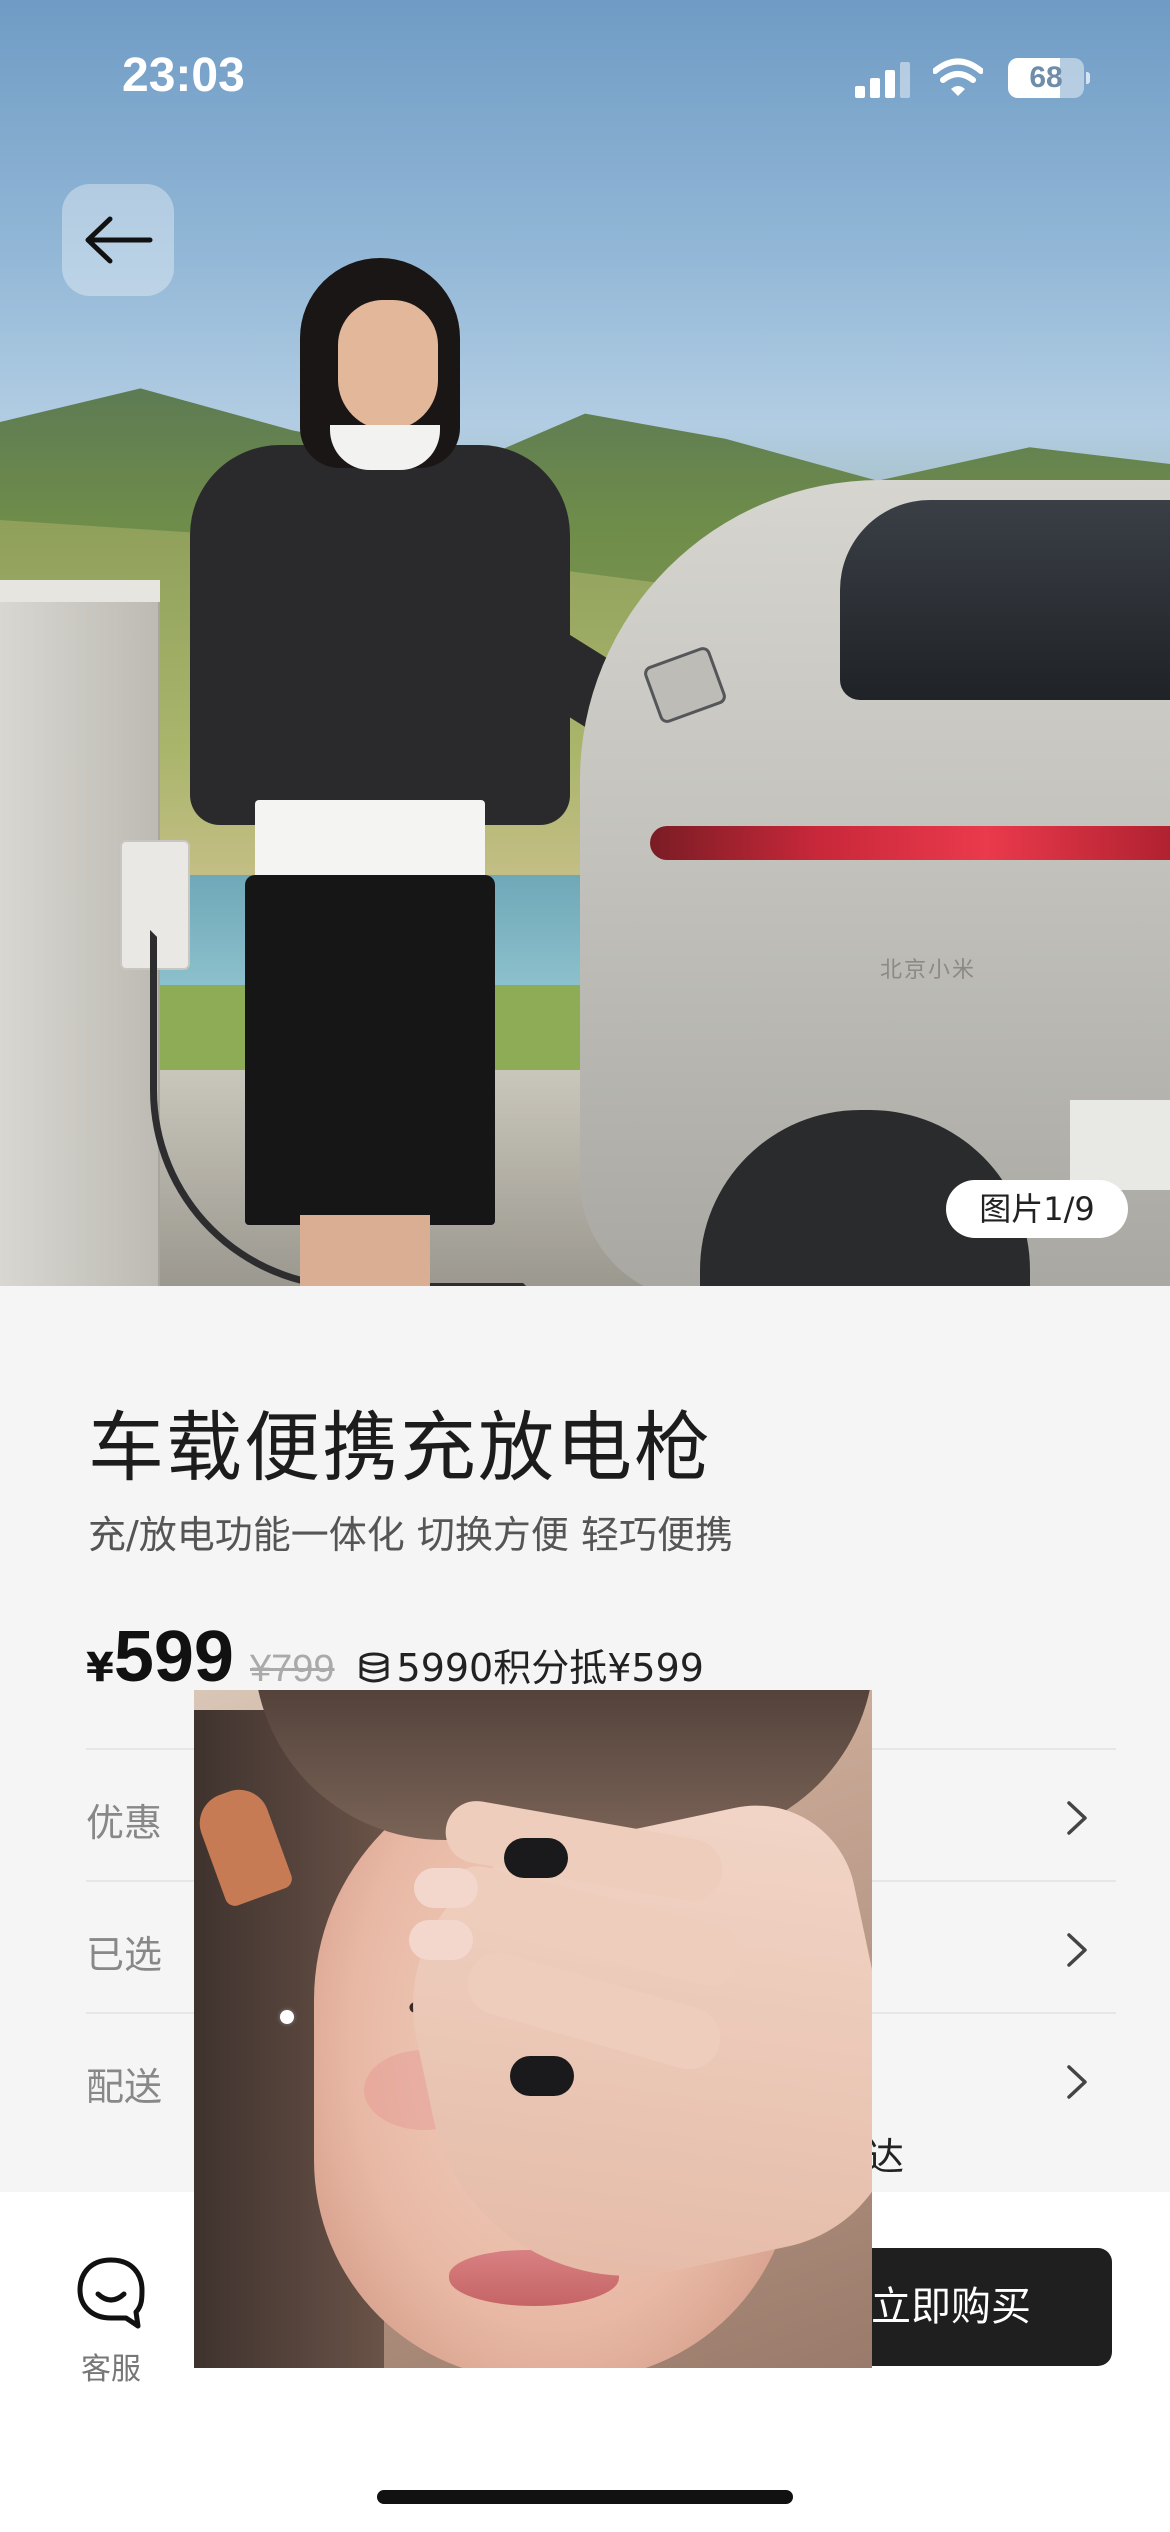 The height and width of the screenshot is (2532, 1170). I want to click on car-plate, so click(1120, 1145).